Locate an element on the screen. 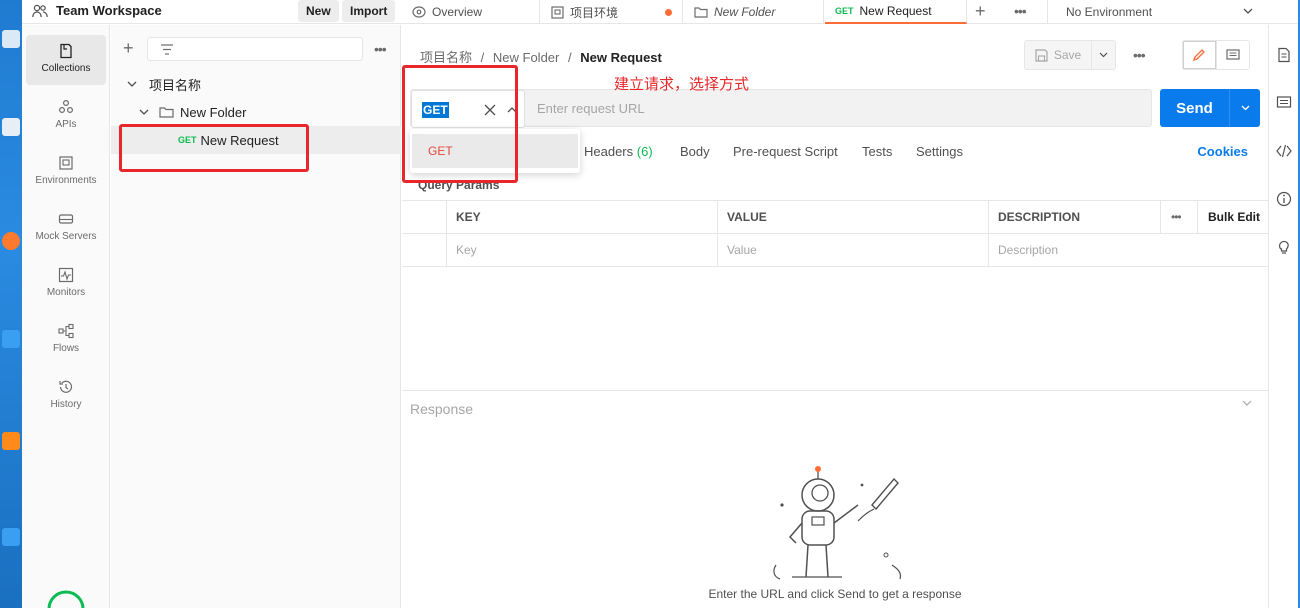 The image size is (1300, 608). save-button: Save is located at coordinates (1058, 55).